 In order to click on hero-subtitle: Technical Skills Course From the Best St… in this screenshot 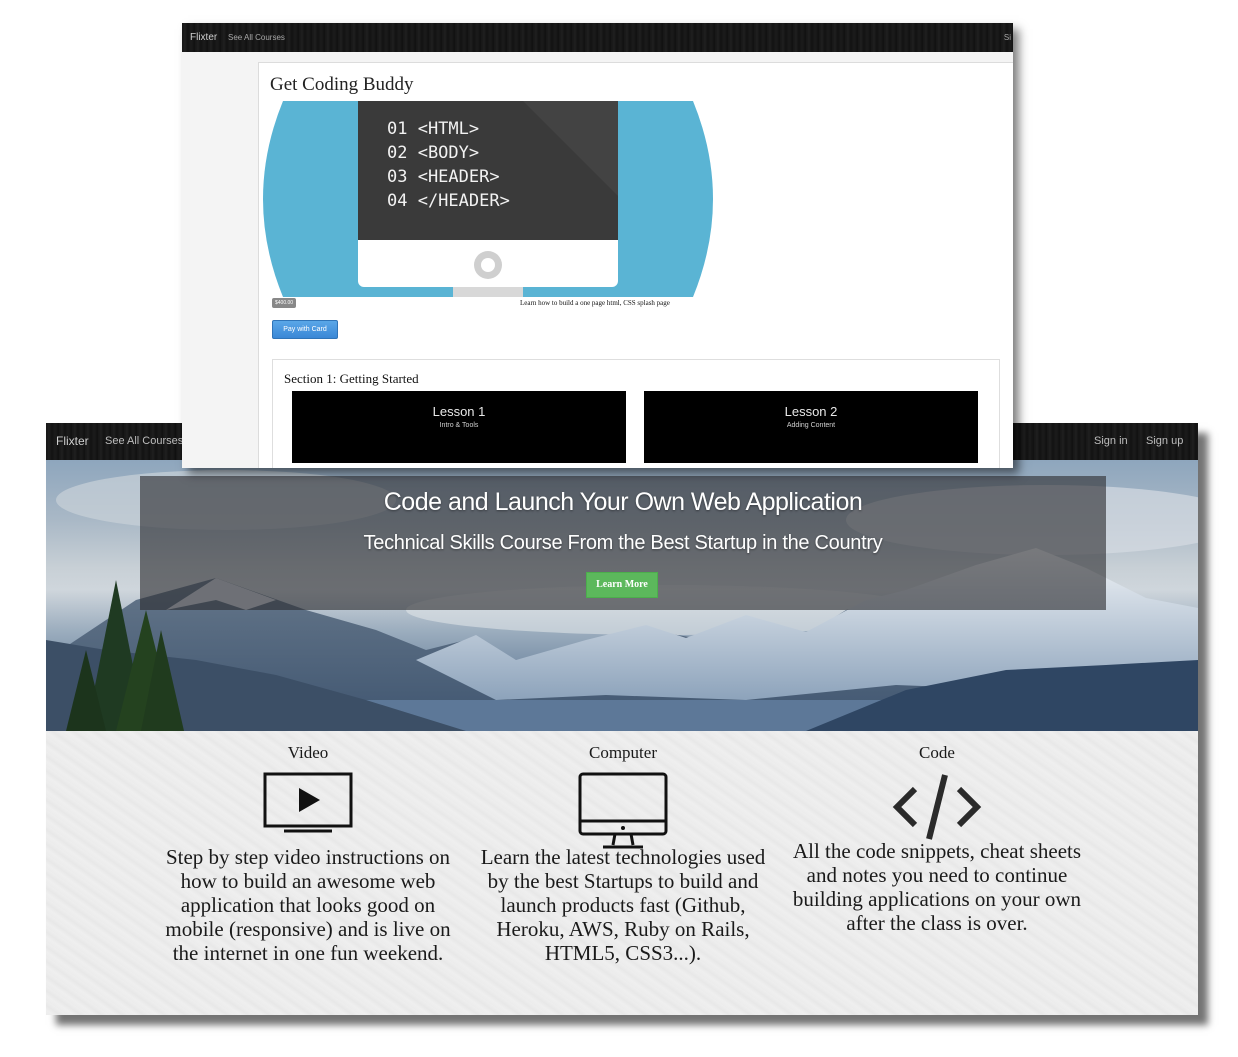, I will do `click(623, 543)`.